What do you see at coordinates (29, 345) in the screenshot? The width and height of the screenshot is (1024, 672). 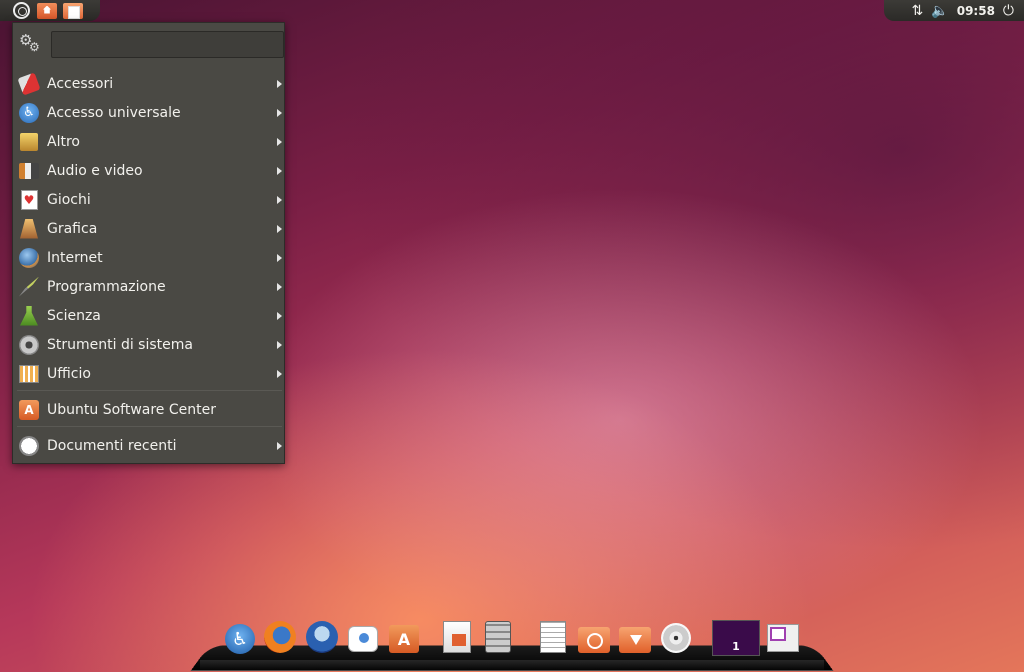 I see `system-tools-icon` at bounding box center [29, 345].